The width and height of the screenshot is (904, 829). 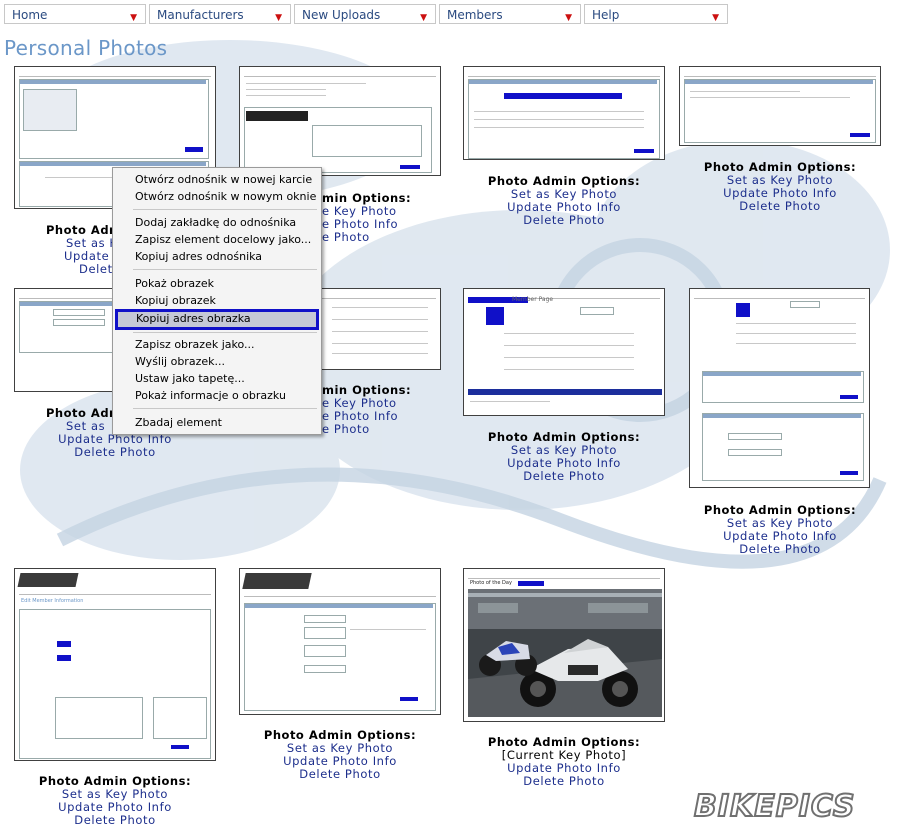 I want to click on menu-inspect: Zbadaj element, so click(x=217, y=422).